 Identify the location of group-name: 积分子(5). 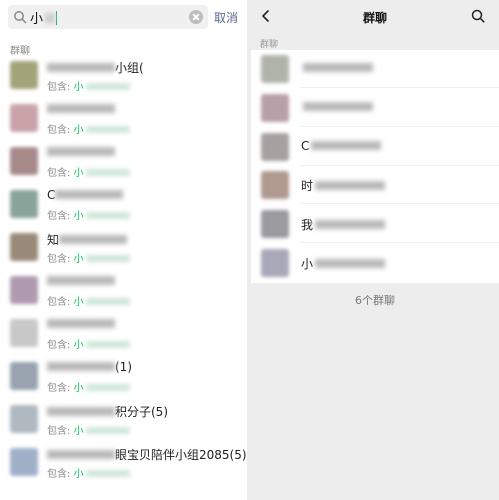
(107, 411).